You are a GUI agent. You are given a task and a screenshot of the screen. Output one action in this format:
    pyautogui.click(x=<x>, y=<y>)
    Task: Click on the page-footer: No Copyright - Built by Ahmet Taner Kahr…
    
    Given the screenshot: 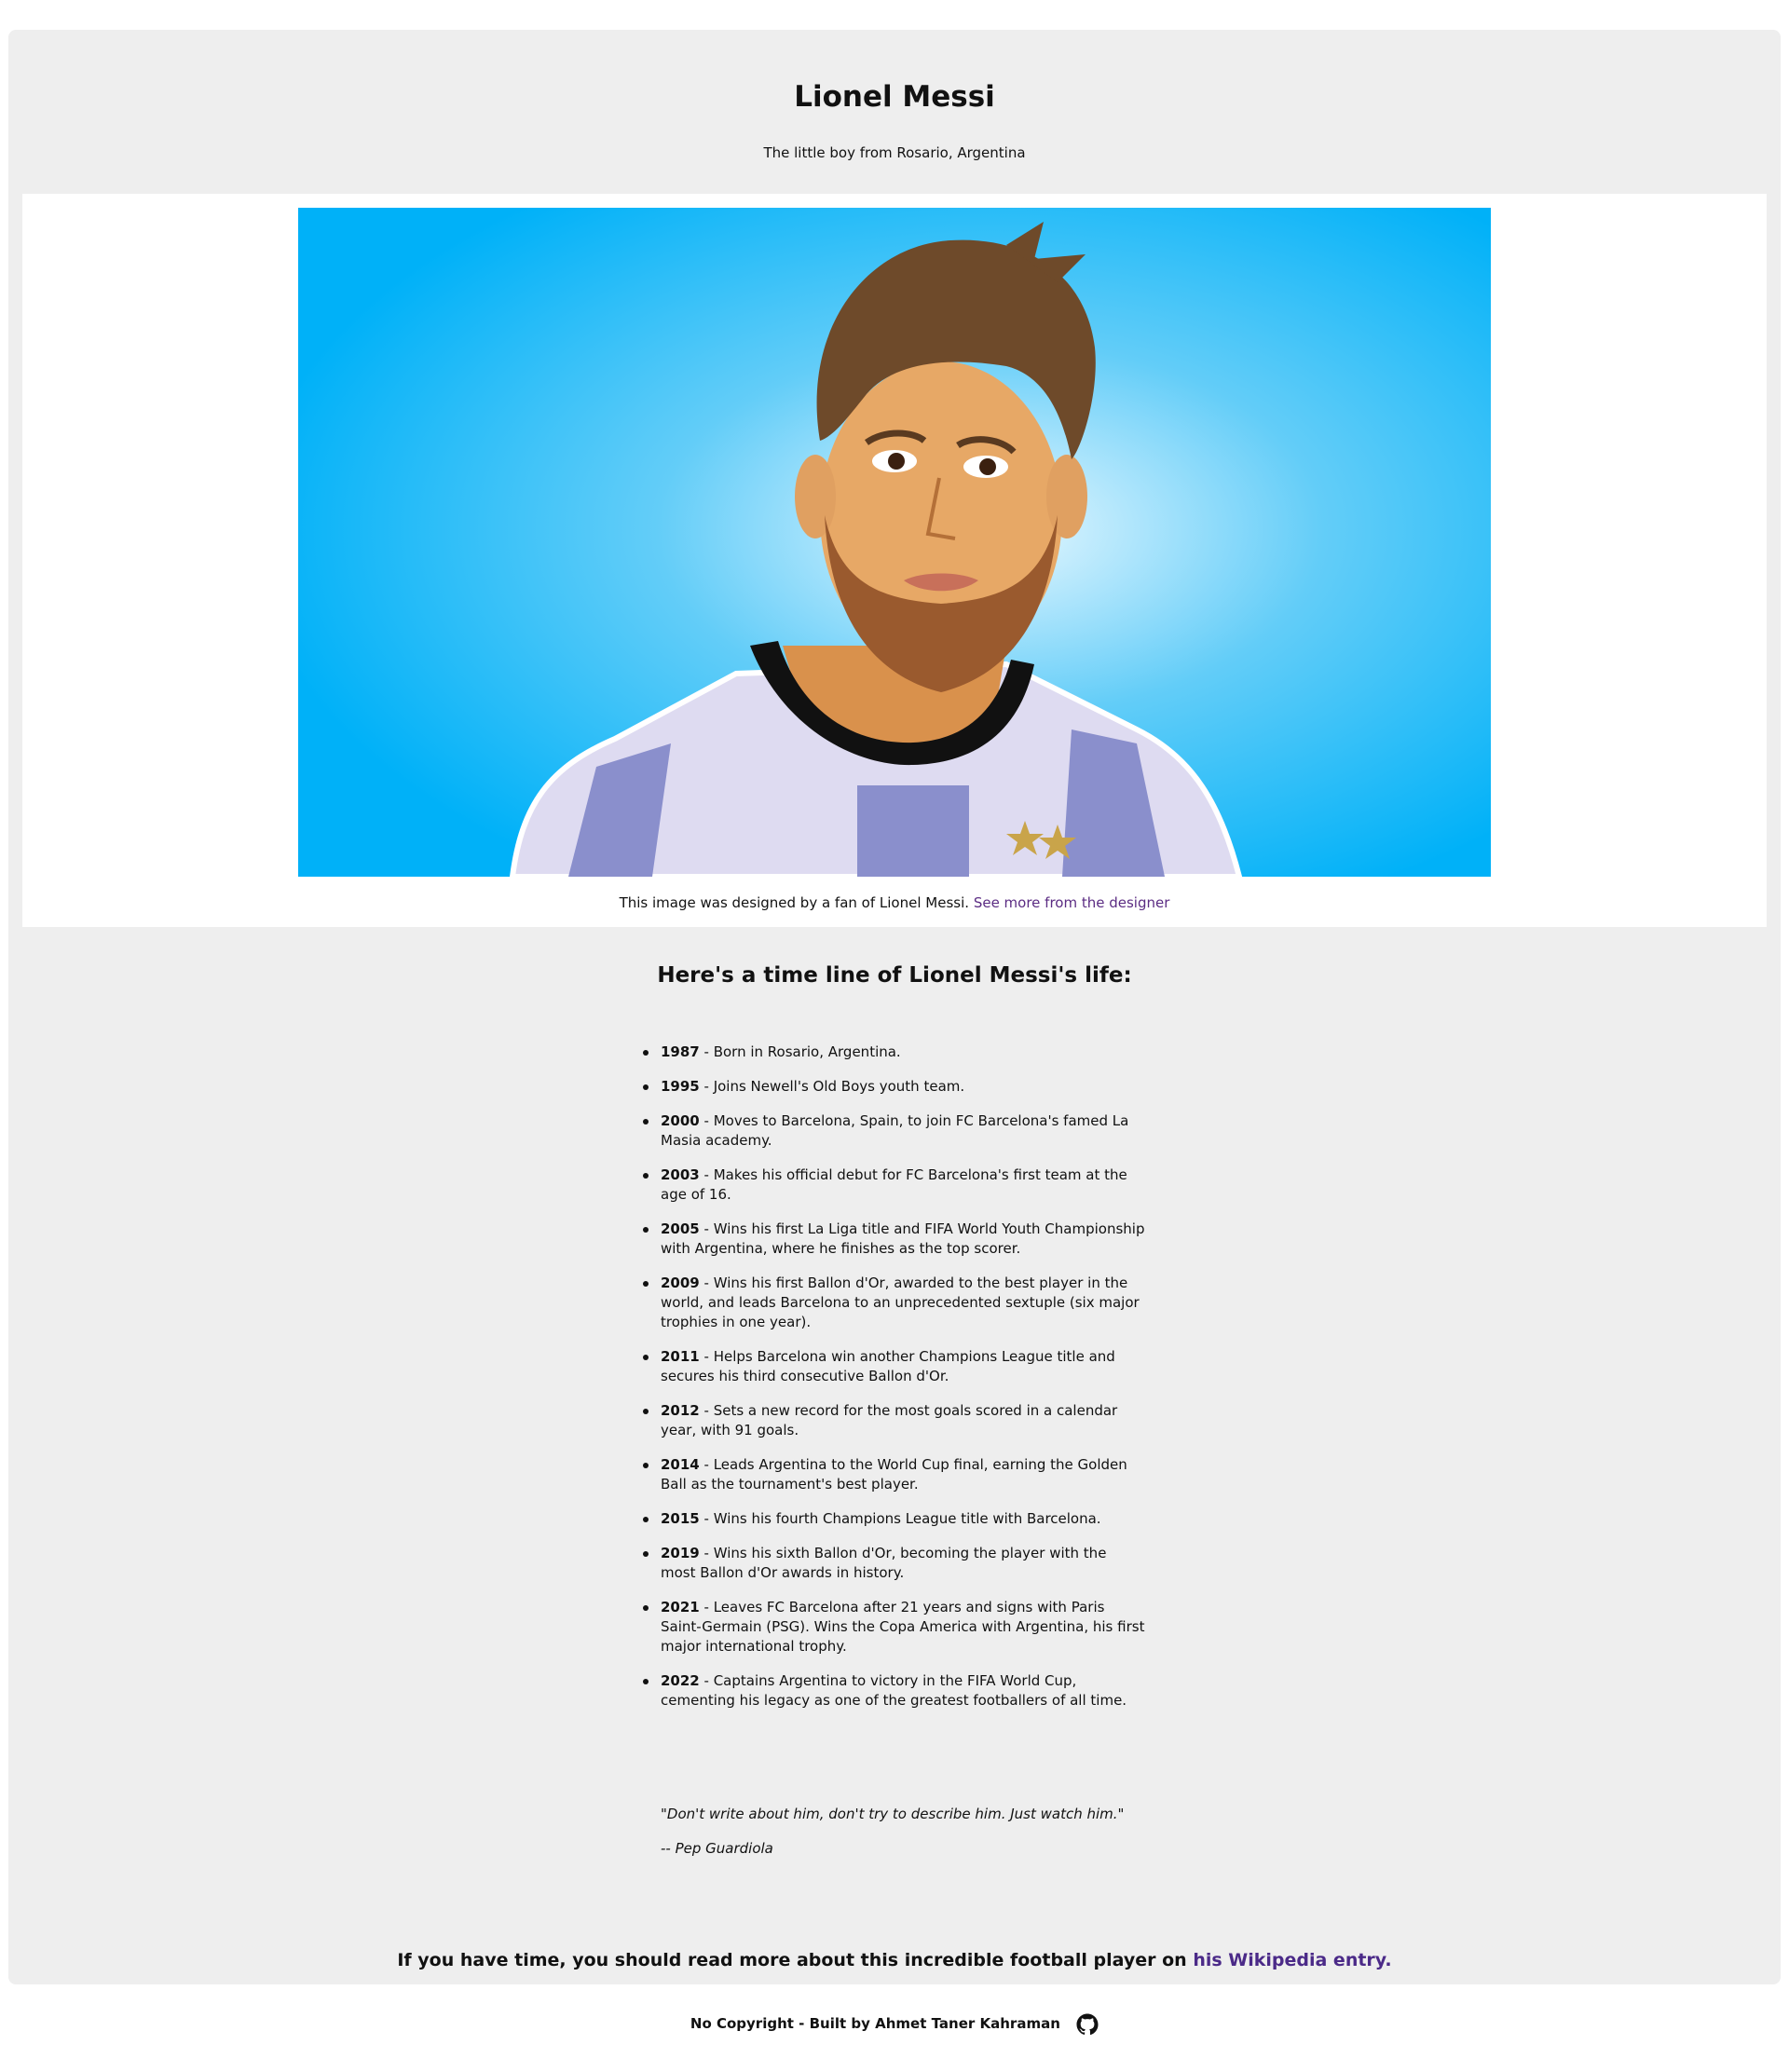 What is the action you would take?
    pyautogui.click(x=894, y=2024)
    